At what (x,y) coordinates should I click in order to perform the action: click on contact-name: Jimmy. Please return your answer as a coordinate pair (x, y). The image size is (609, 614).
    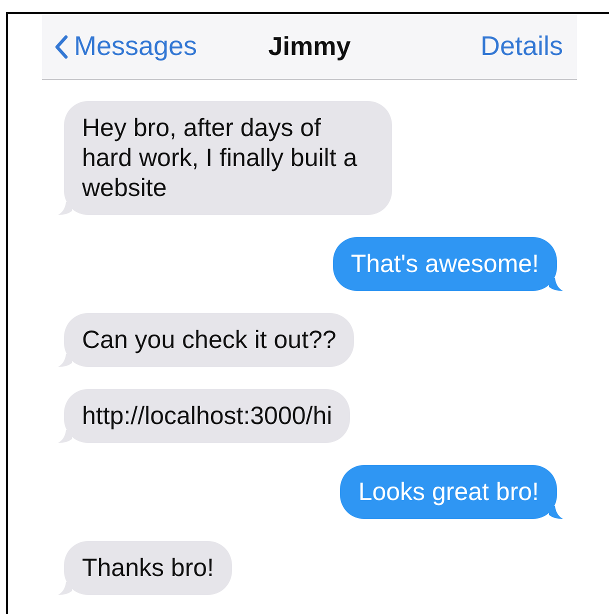
    Looking at the image, I should click on (309, 46).